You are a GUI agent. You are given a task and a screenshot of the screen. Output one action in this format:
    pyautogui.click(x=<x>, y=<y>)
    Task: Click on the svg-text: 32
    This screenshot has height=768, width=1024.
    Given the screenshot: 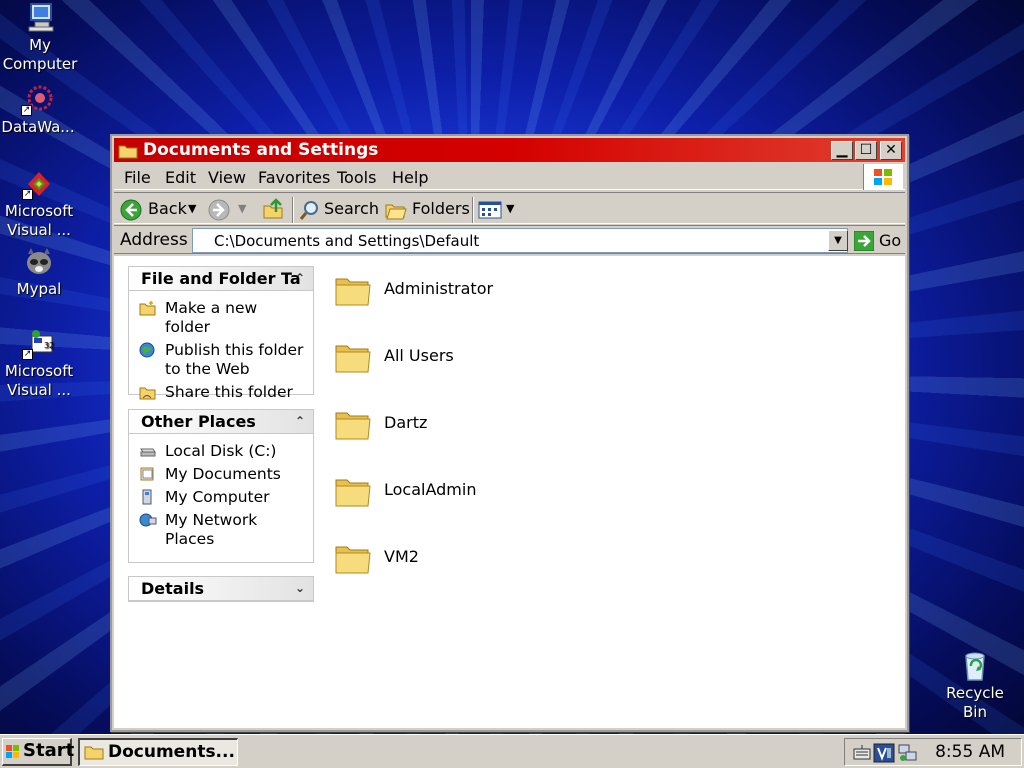 What is the action you would take?
    pyautogui.click(x=49, y=345)
    